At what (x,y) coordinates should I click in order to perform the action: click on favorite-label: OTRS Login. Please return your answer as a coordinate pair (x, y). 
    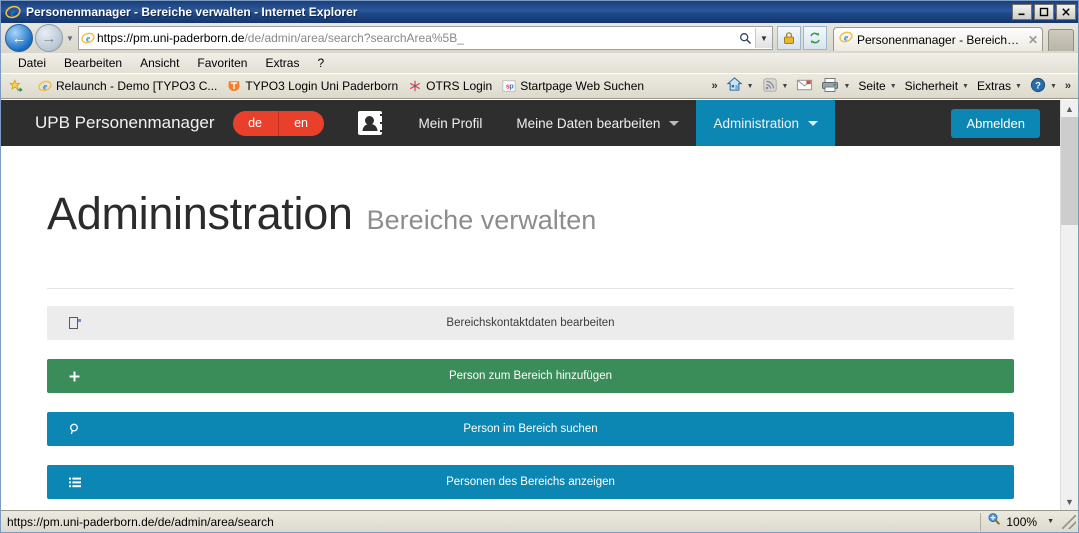
    Looking at the image, I should click on (459, 86).